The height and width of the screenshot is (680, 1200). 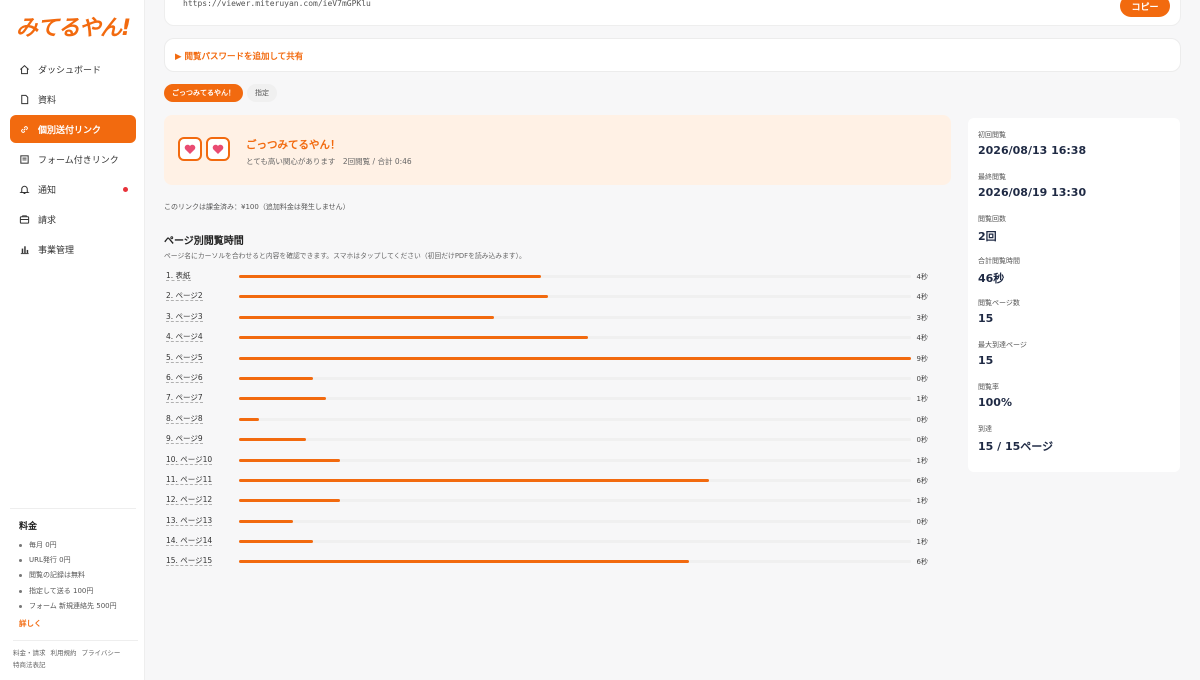 I want to click on page-time-title: ページ別閲覧時間, so click(x=204, y=241).